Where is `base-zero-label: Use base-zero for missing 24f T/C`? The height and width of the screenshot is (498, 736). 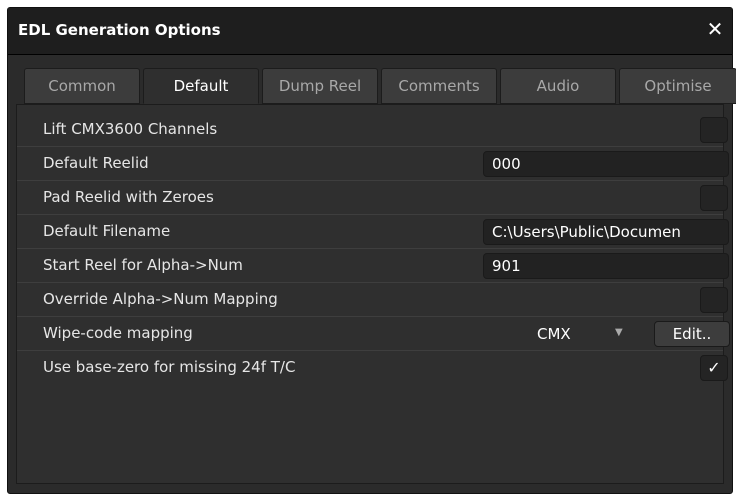
base-zero-label: Use base-zero for missing 24f T/C is located at coordinates (169, 367).